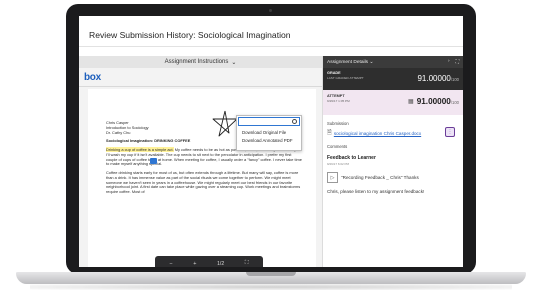 The height and width of the screenshot is (296, 542). What do you see at coordinates (271, 46) in the screenshot?
I see `title-divider` at bounding box center [271, 46].